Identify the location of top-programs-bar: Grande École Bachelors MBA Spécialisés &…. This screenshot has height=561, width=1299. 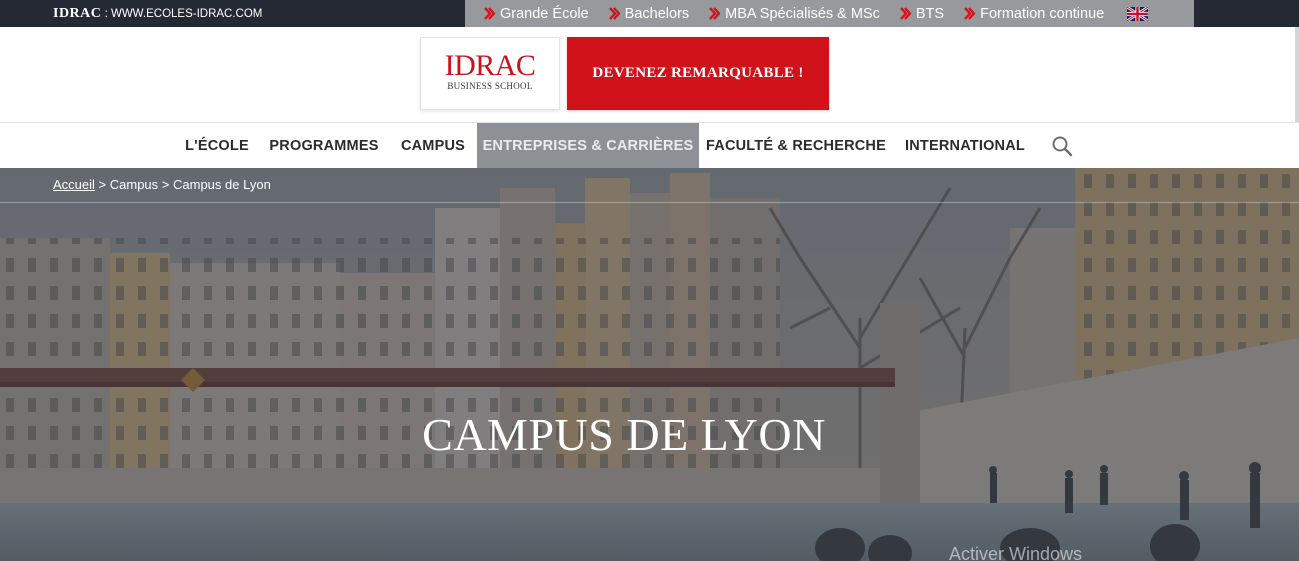
(829, 13).